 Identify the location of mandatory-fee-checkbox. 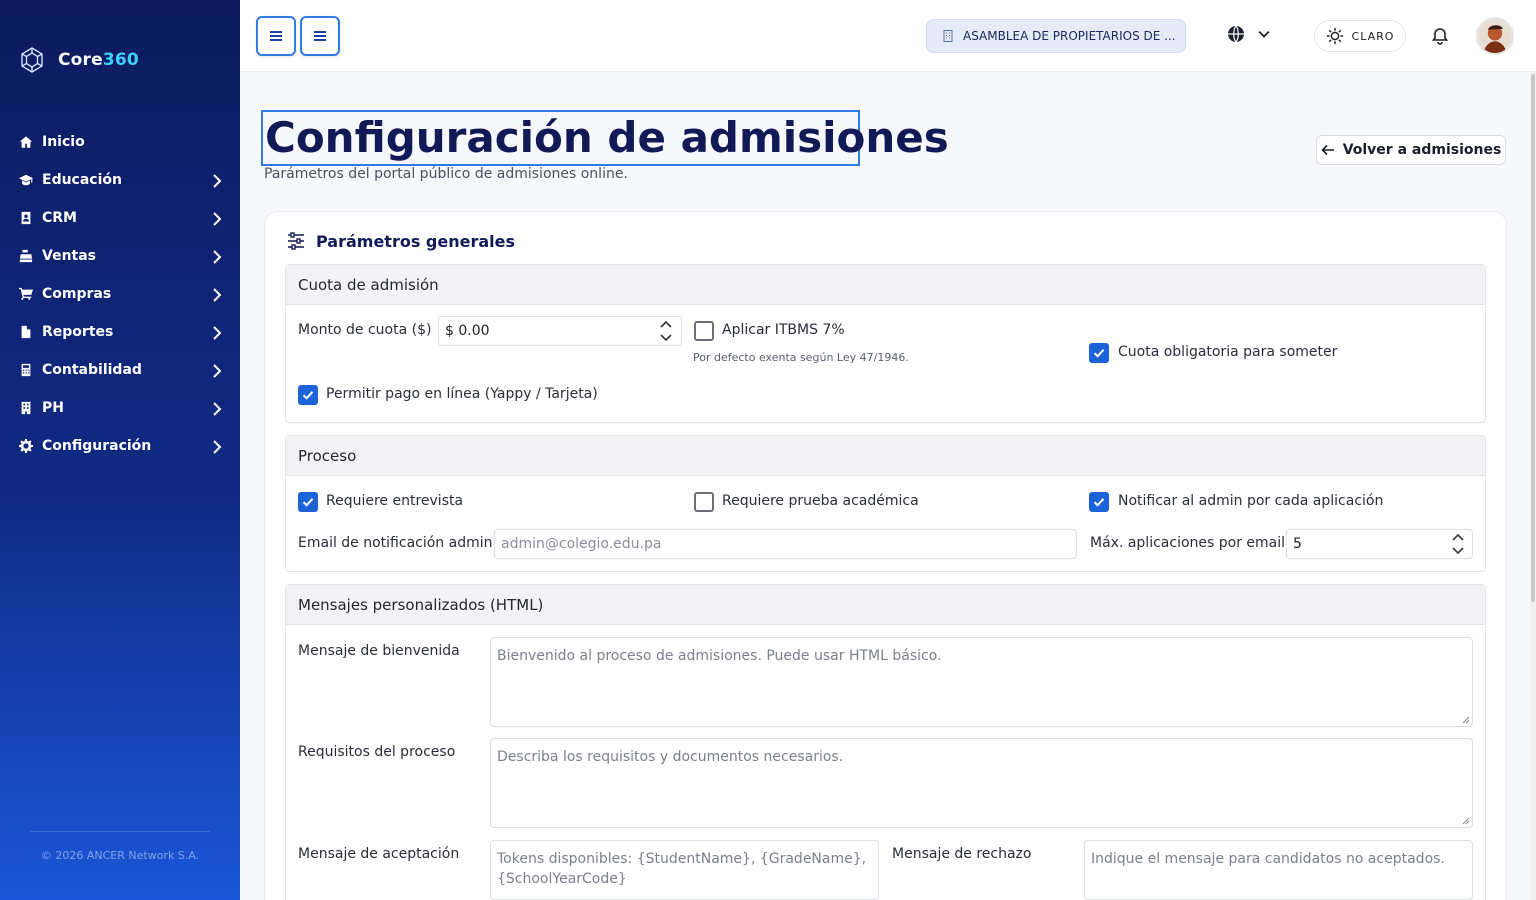
(1099, 353).